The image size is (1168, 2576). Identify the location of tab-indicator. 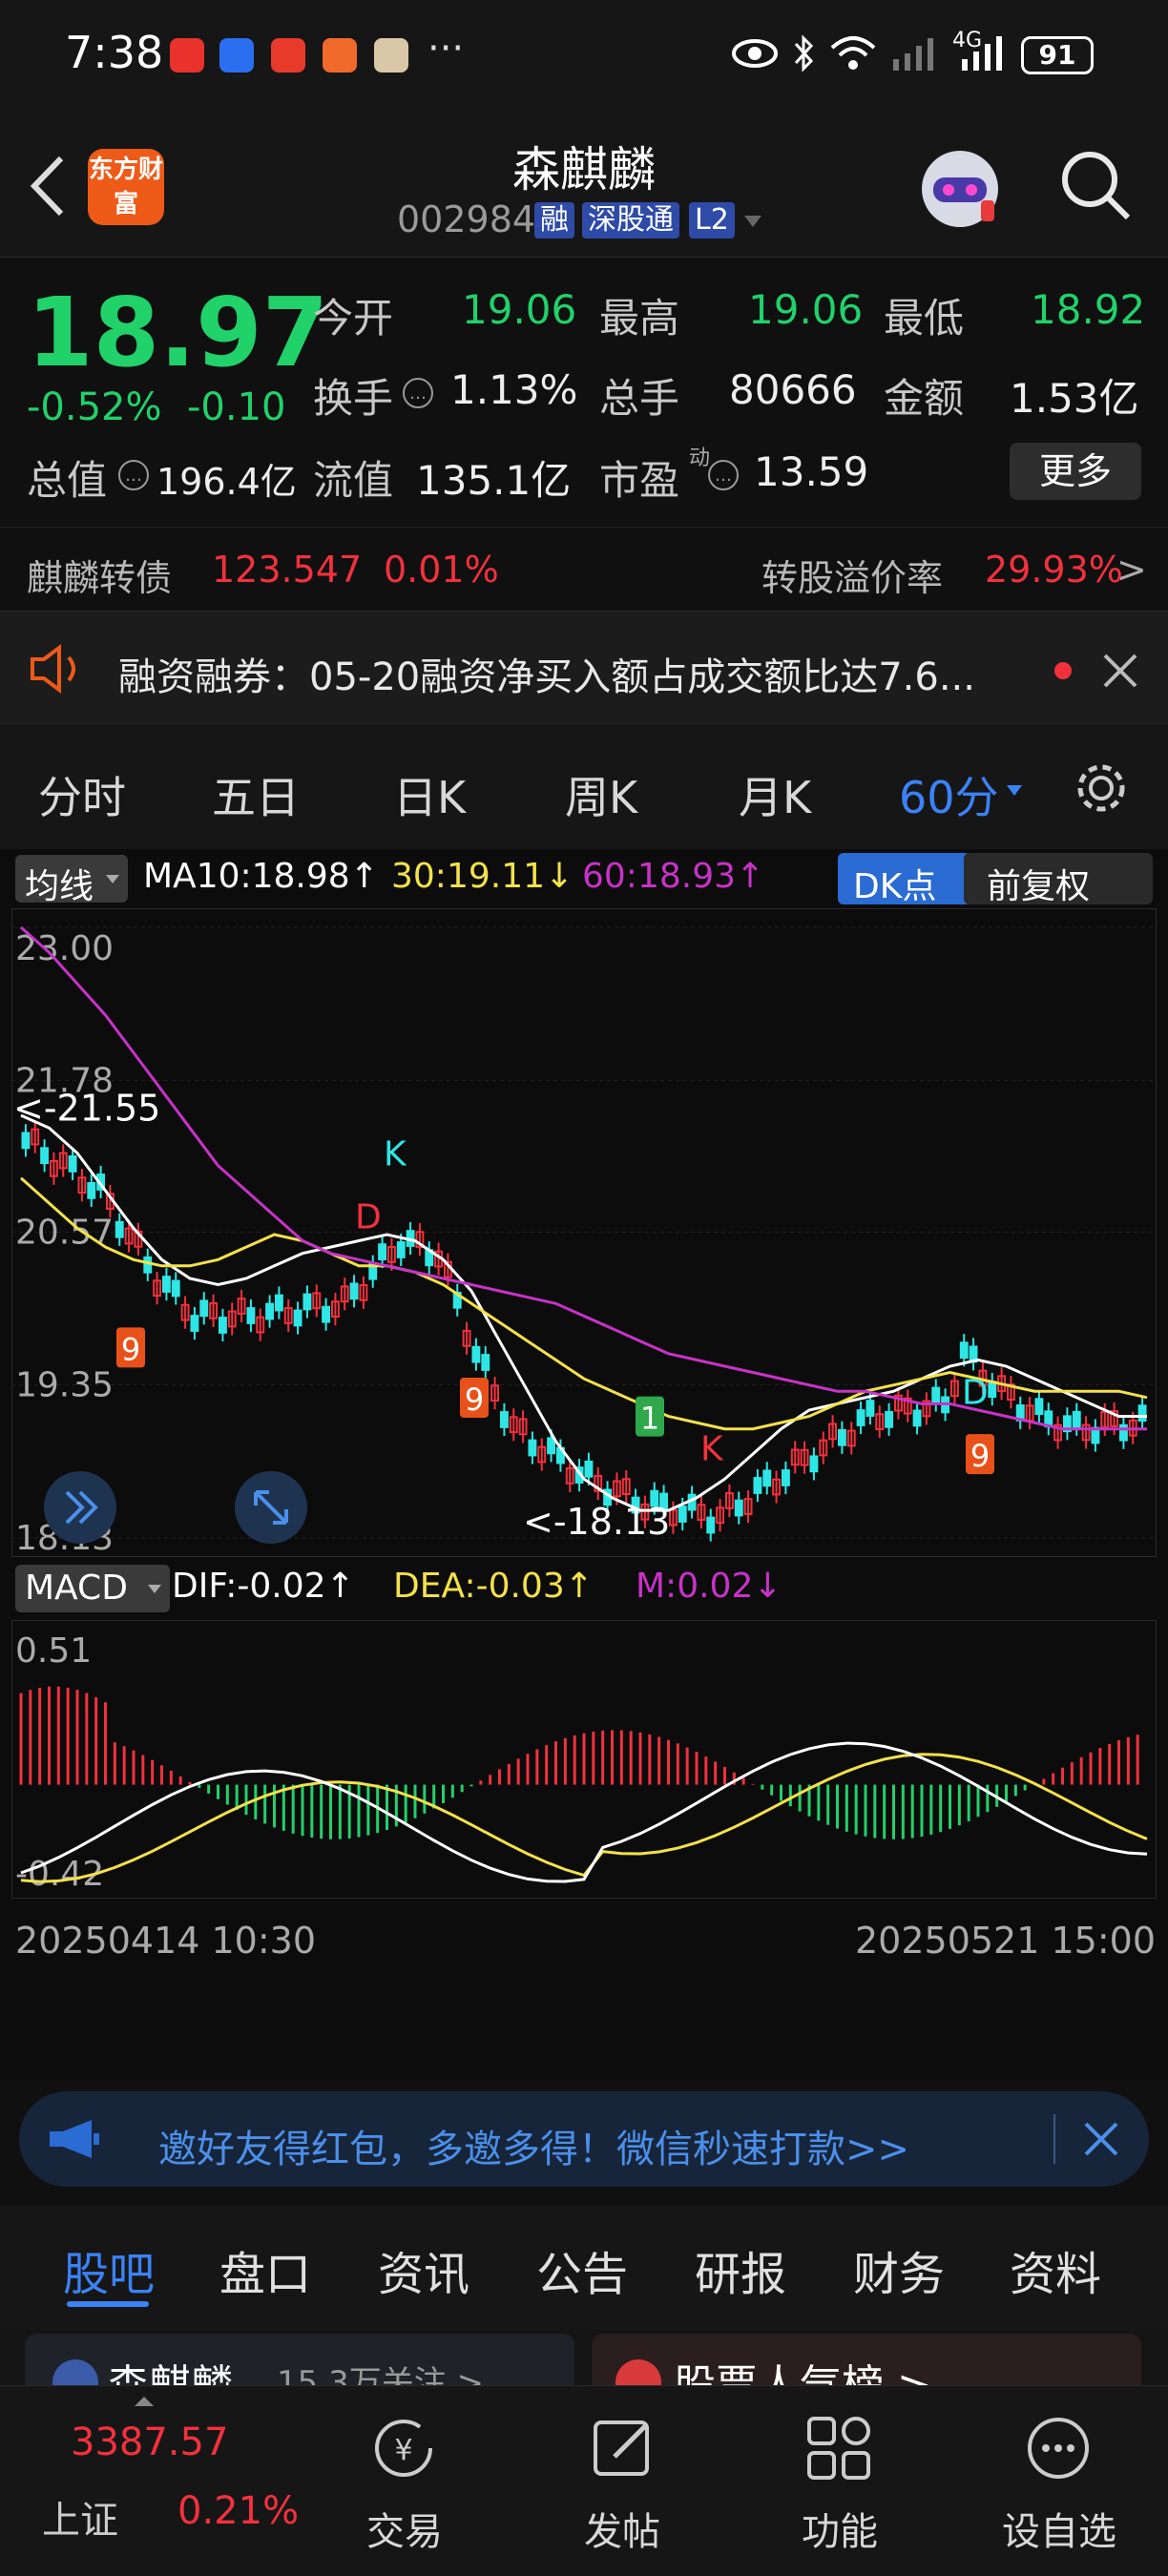
(108, 2304).